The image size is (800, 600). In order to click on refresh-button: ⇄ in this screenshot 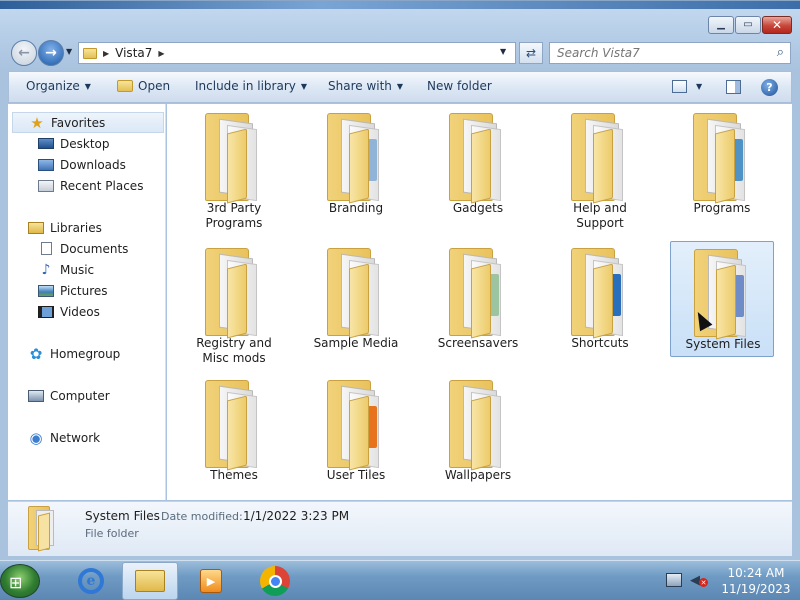, I will do `click(531, 53)`.